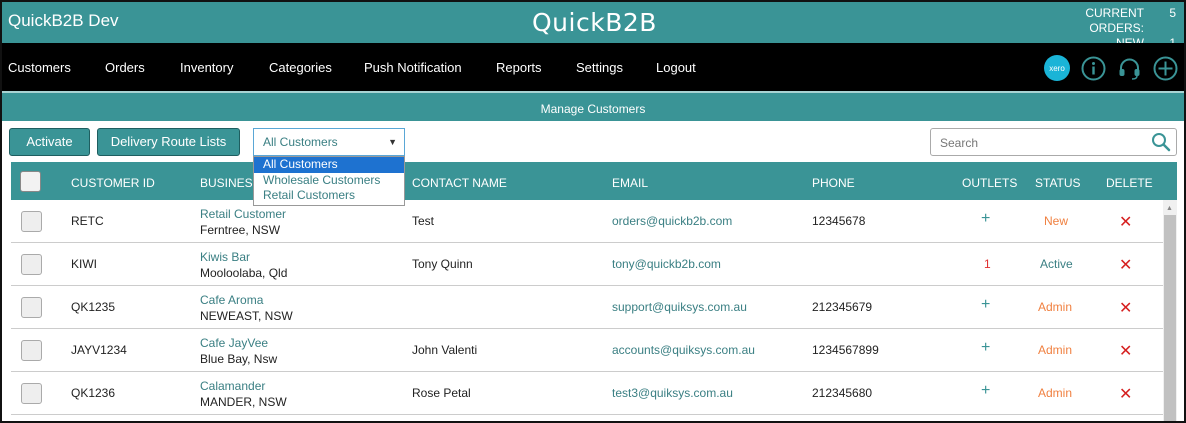 This screenshot has height=423, width=1186. I want to click on table-scrollbar: ▲, so click(1170, 310).